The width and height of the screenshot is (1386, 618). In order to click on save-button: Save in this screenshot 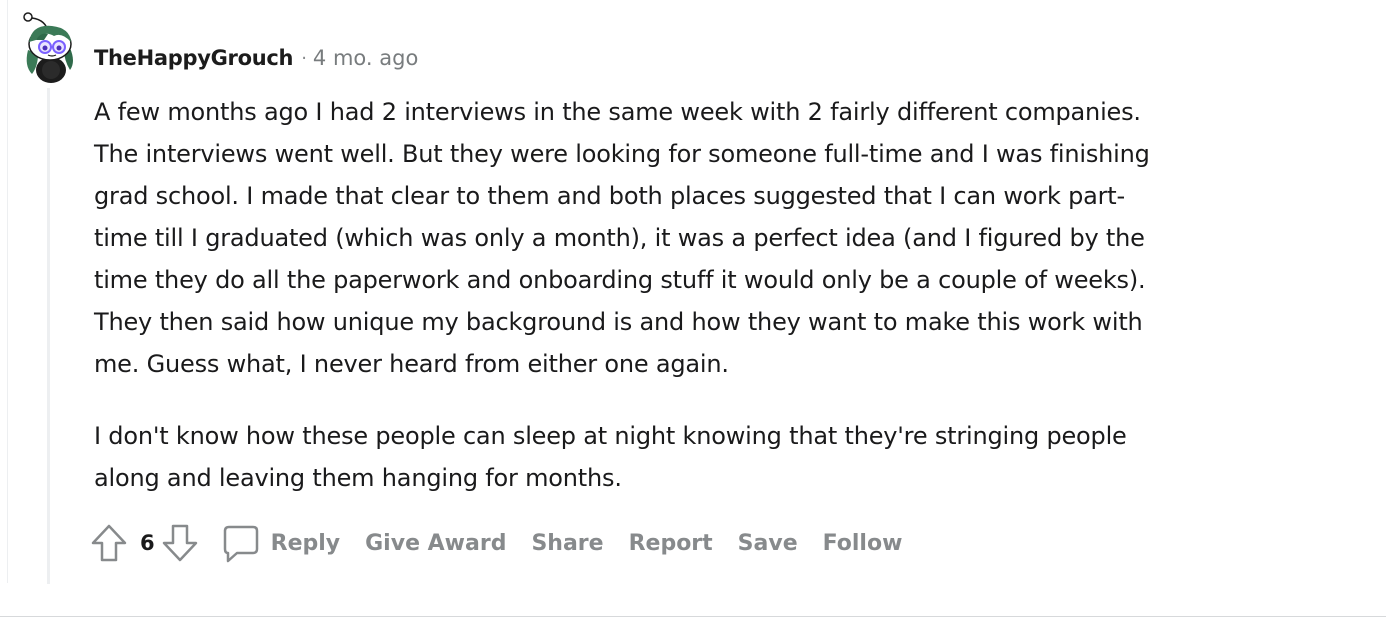, I will do `click(768, 543)`.